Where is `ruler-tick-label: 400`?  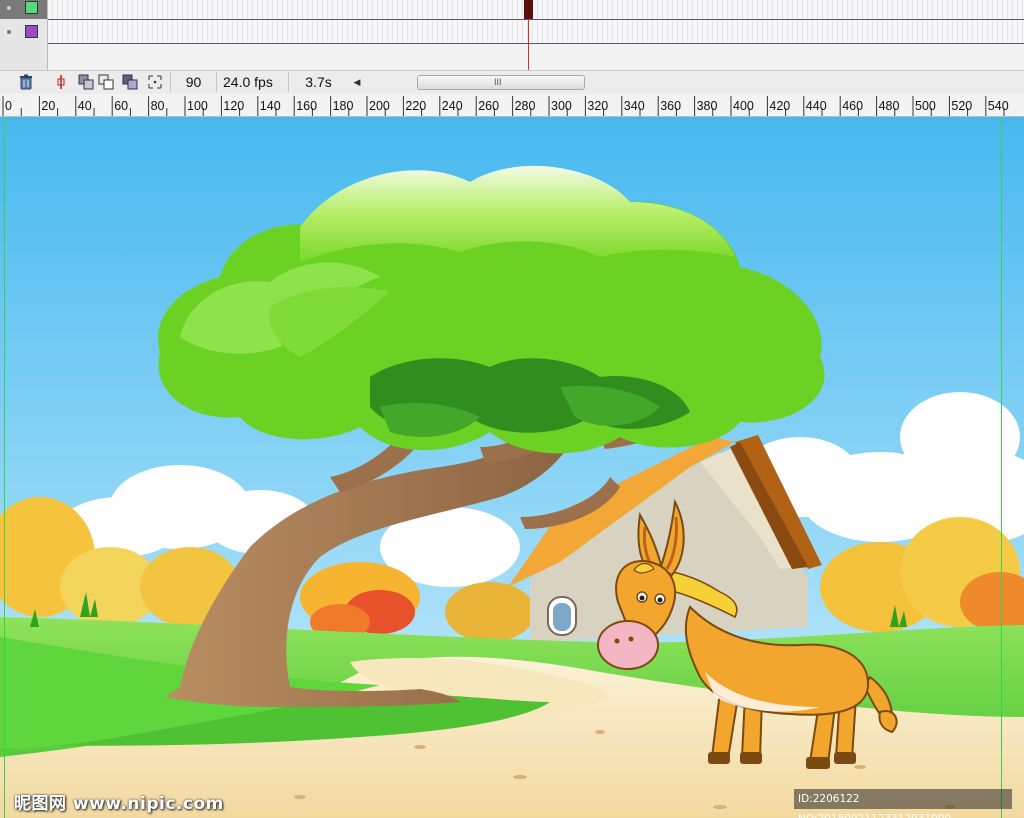
ruler-tick-label: 400 is located at coordinates (743, 106).